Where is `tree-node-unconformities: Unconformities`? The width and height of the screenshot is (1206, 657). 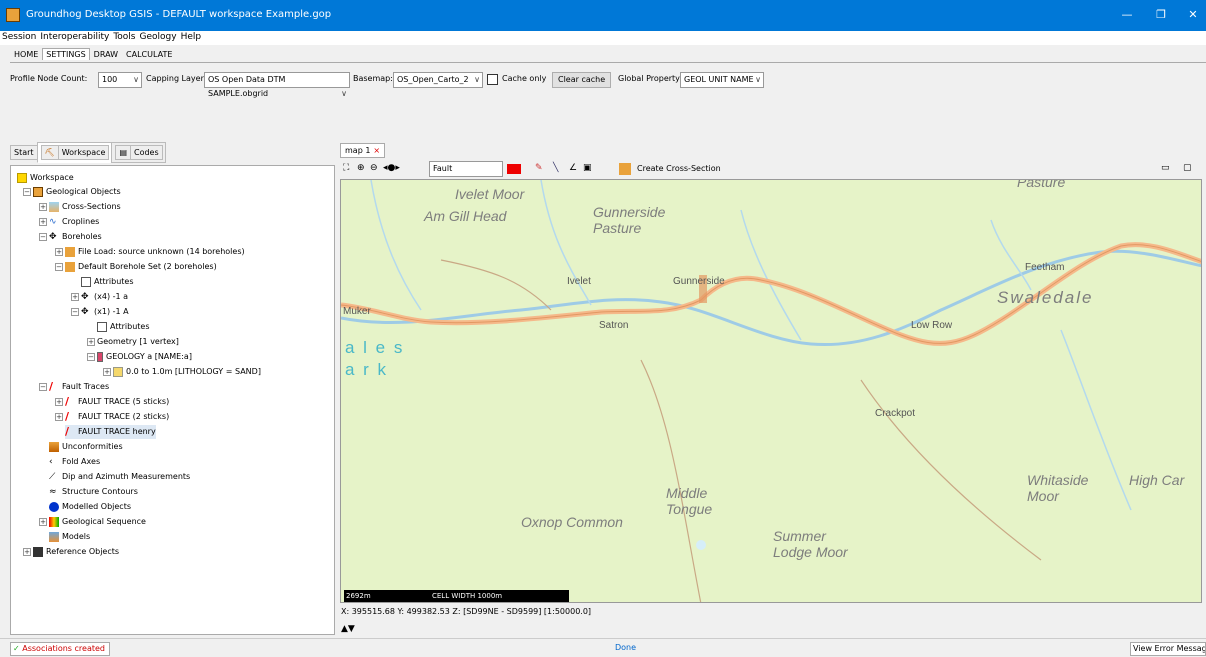 tree-node-unconformities: Unconformities is located at coordinates (86, 447).